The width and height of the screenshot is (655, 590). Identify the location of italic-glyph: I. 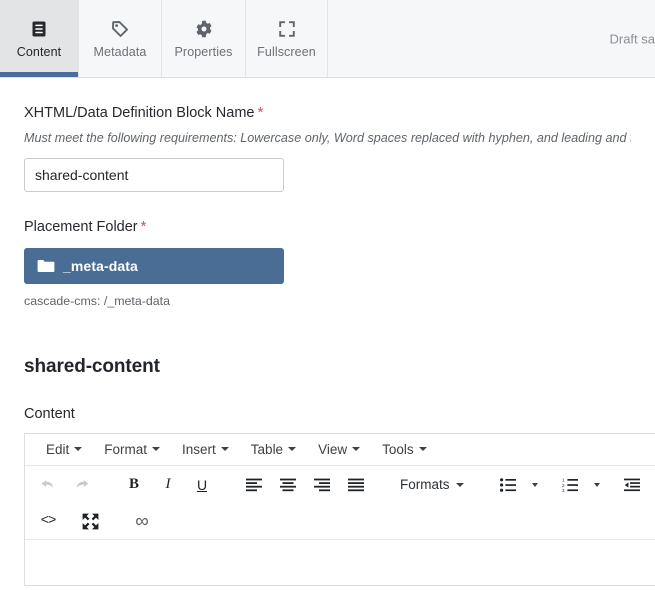
(168, 484).